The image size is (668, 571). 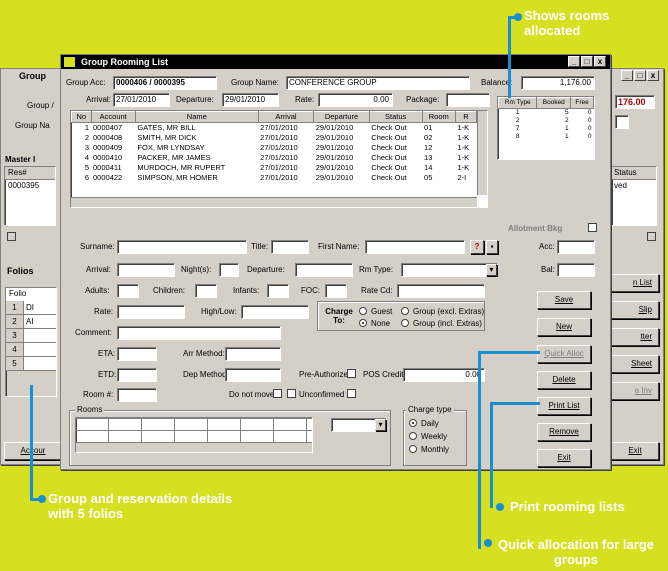 What do you see at coordinates (128, 291) in the screenshot?
I see `adults-field` at bounding box center [128, 291].